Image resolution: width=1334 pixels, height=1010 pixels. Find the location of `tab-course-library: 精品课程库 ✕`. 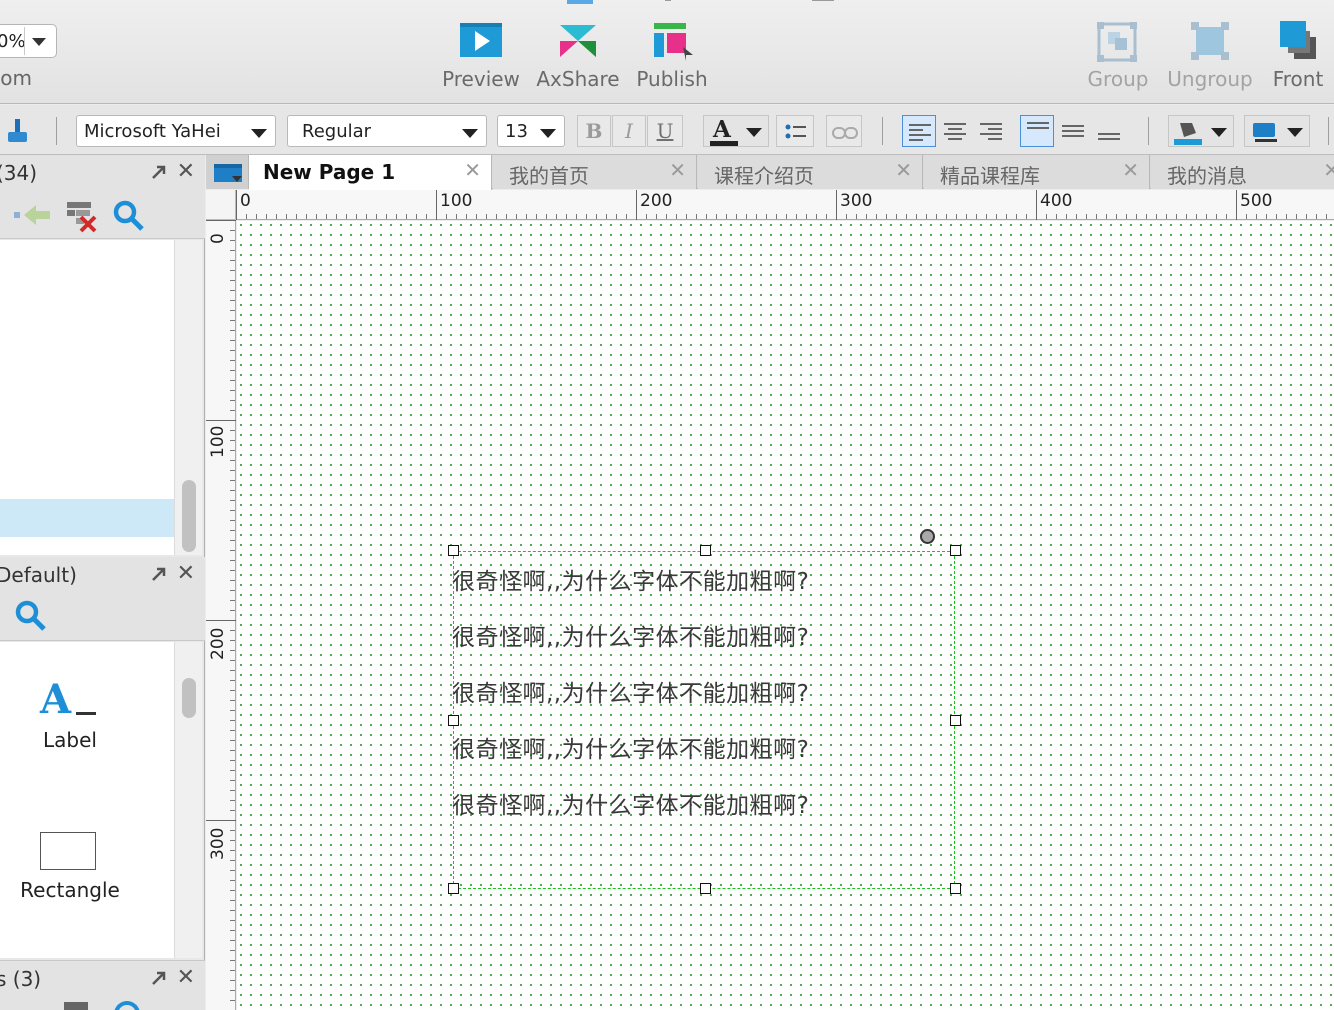

tab-course-library: 精品课程库 ✕ is located at coordinates (1037, 172).